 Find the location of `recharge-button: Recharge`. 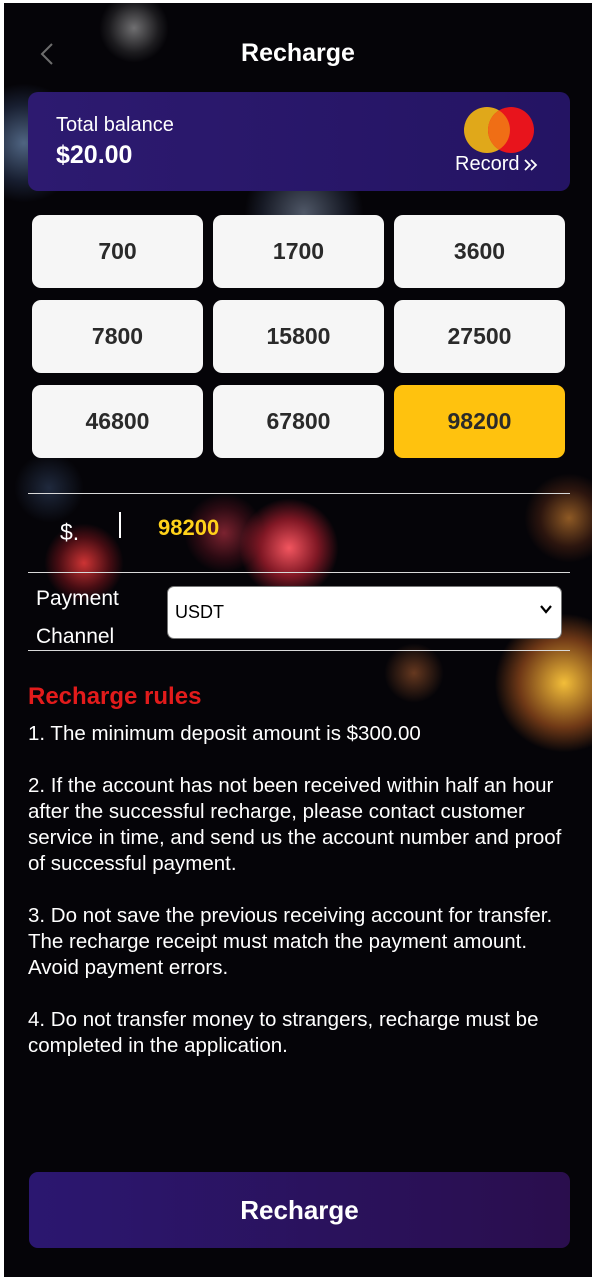

recharge-button: Recharge is located at coordinates (299, 1210).